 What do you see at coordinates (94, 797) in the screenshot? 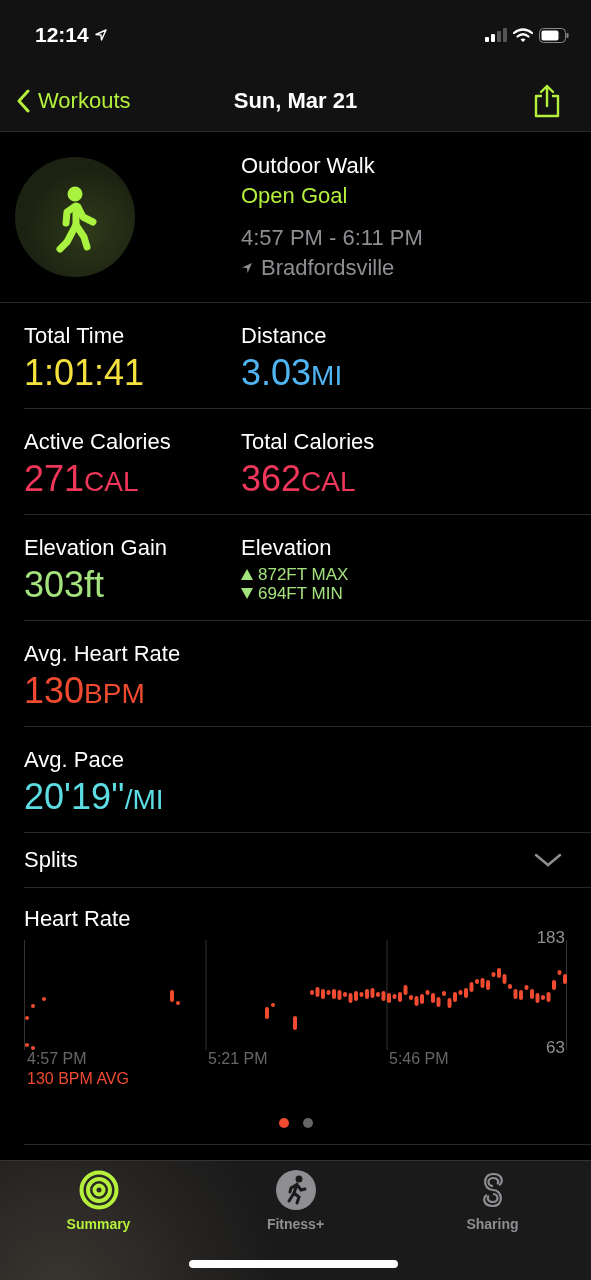
I see `metric-value: 20'19''/MI` at bounding box center [94, 797].